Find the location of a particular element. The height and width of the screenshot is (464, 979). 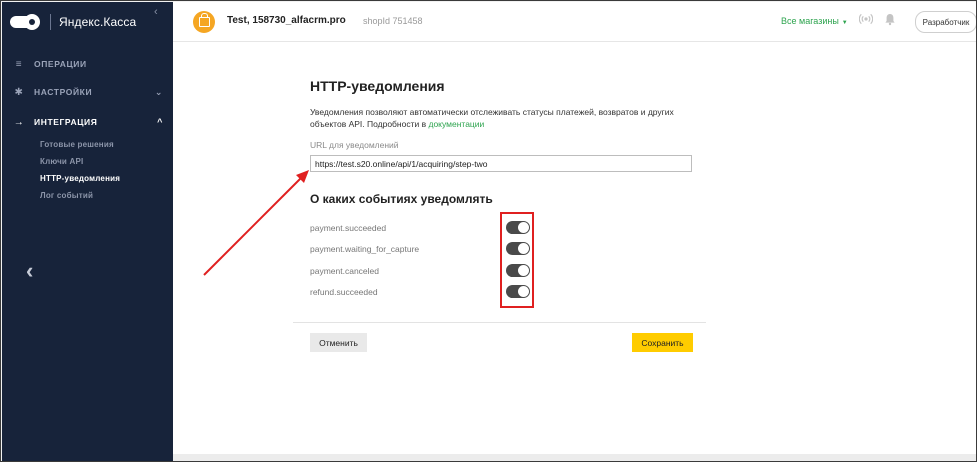

chevron-down-icon: ⌄ is located at coordinates (158, 91).